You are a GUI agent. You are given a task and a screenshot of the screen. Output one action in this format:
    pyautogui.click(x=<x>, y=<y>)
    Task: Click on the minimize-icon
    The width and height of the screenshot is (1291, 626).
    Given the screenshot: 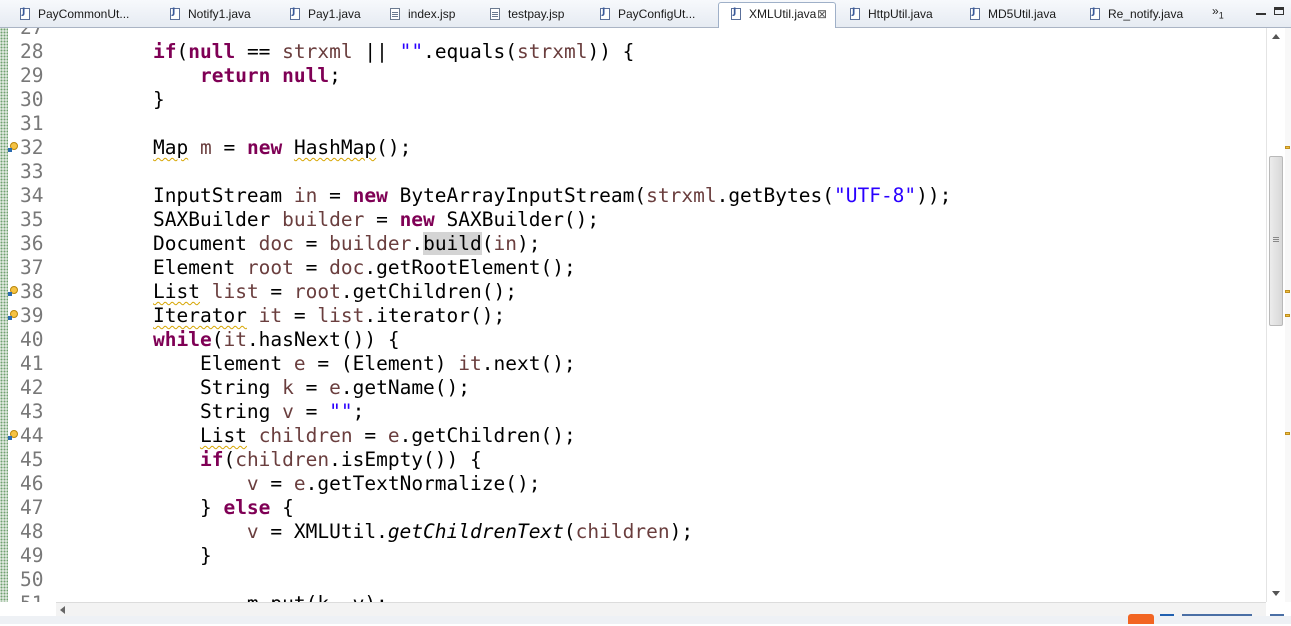 What is the action you would take?
    pyautogui.click(x=1261, y=11)
    